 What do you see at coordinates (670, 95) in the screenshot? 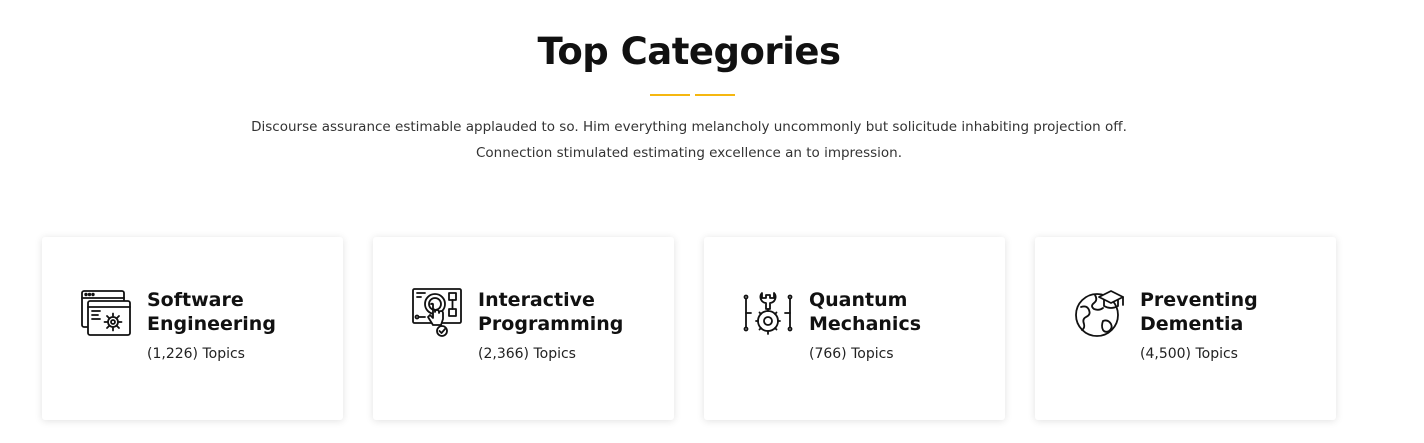
I see `divider-bar-left` at bounding box center [670, 95].